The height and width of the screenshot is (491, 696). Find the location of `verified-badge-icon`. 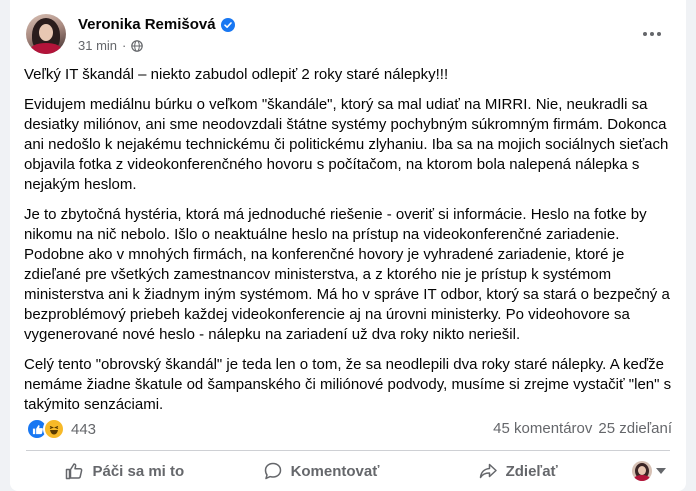

verified-badge-icon is located at coordinates (227, 24).